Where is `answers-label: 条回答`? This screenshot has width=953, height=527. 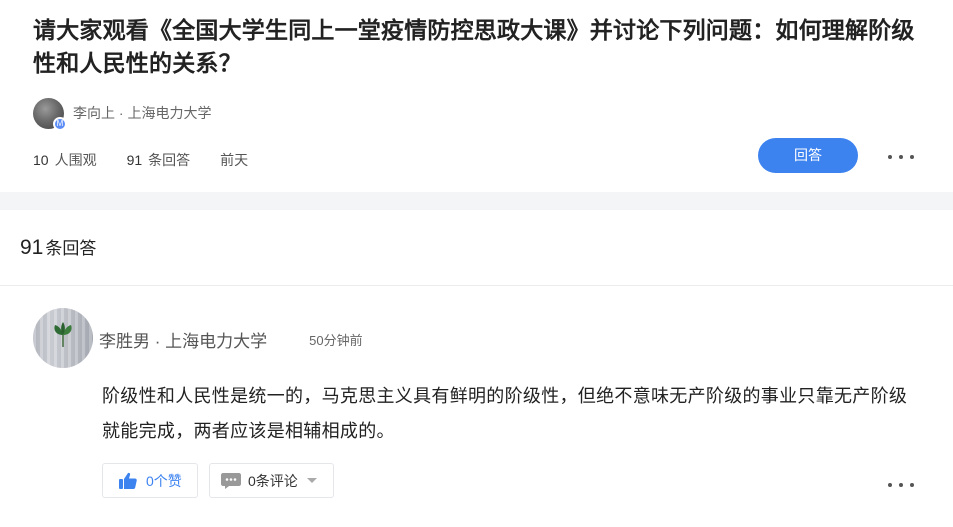 answers-label: 条回答 is located at coordinates (169, 160).